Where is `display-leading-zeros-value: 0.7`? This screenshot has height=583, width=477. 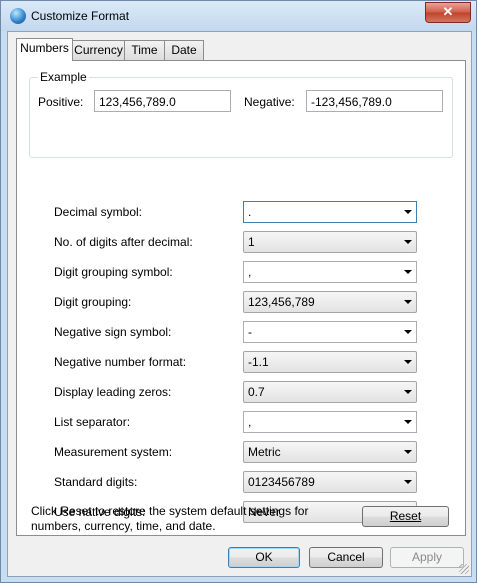 display-leading-zeros-value: 0.7 is located at coordinates (256, 392).